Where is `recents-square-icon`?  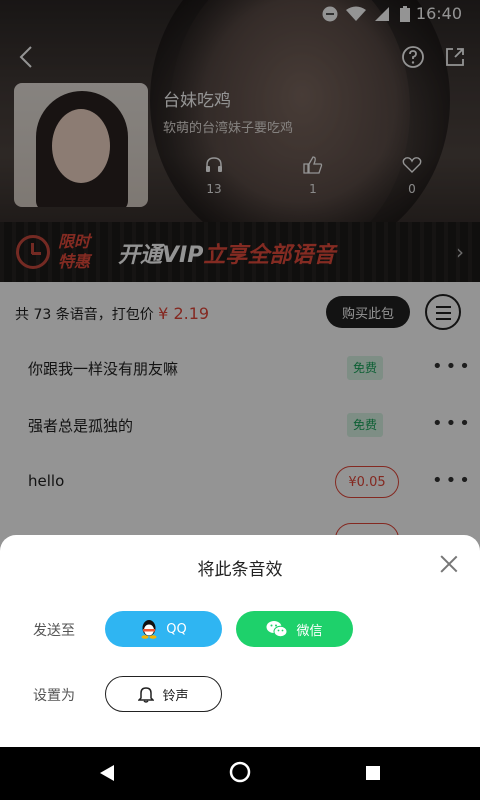
recents-square-icon is located at coordinates (373, 773).